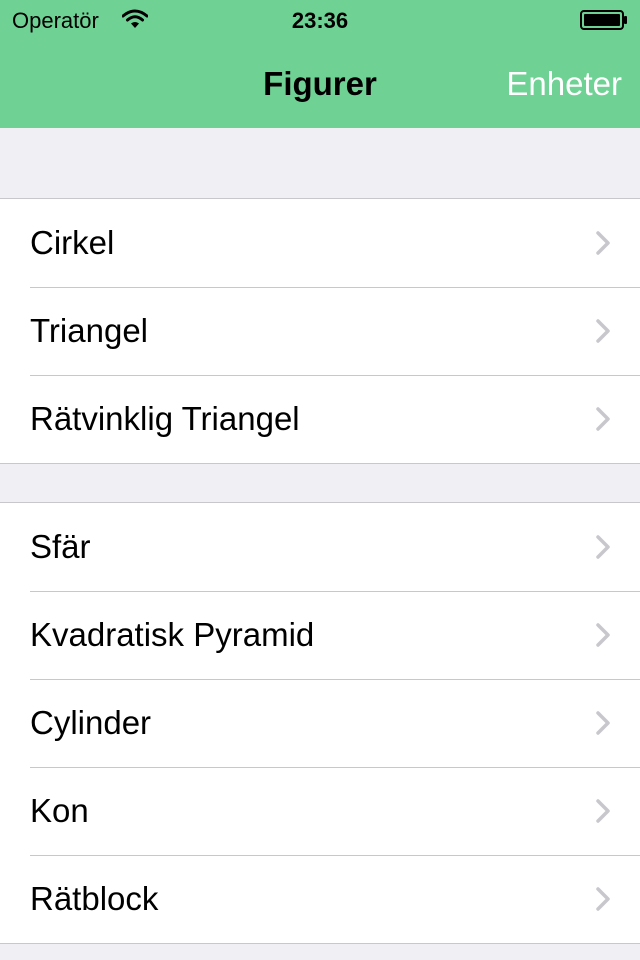 The image size is (640, 960). I want to click on list-item-triangel: Triangel, so click(320, 331).